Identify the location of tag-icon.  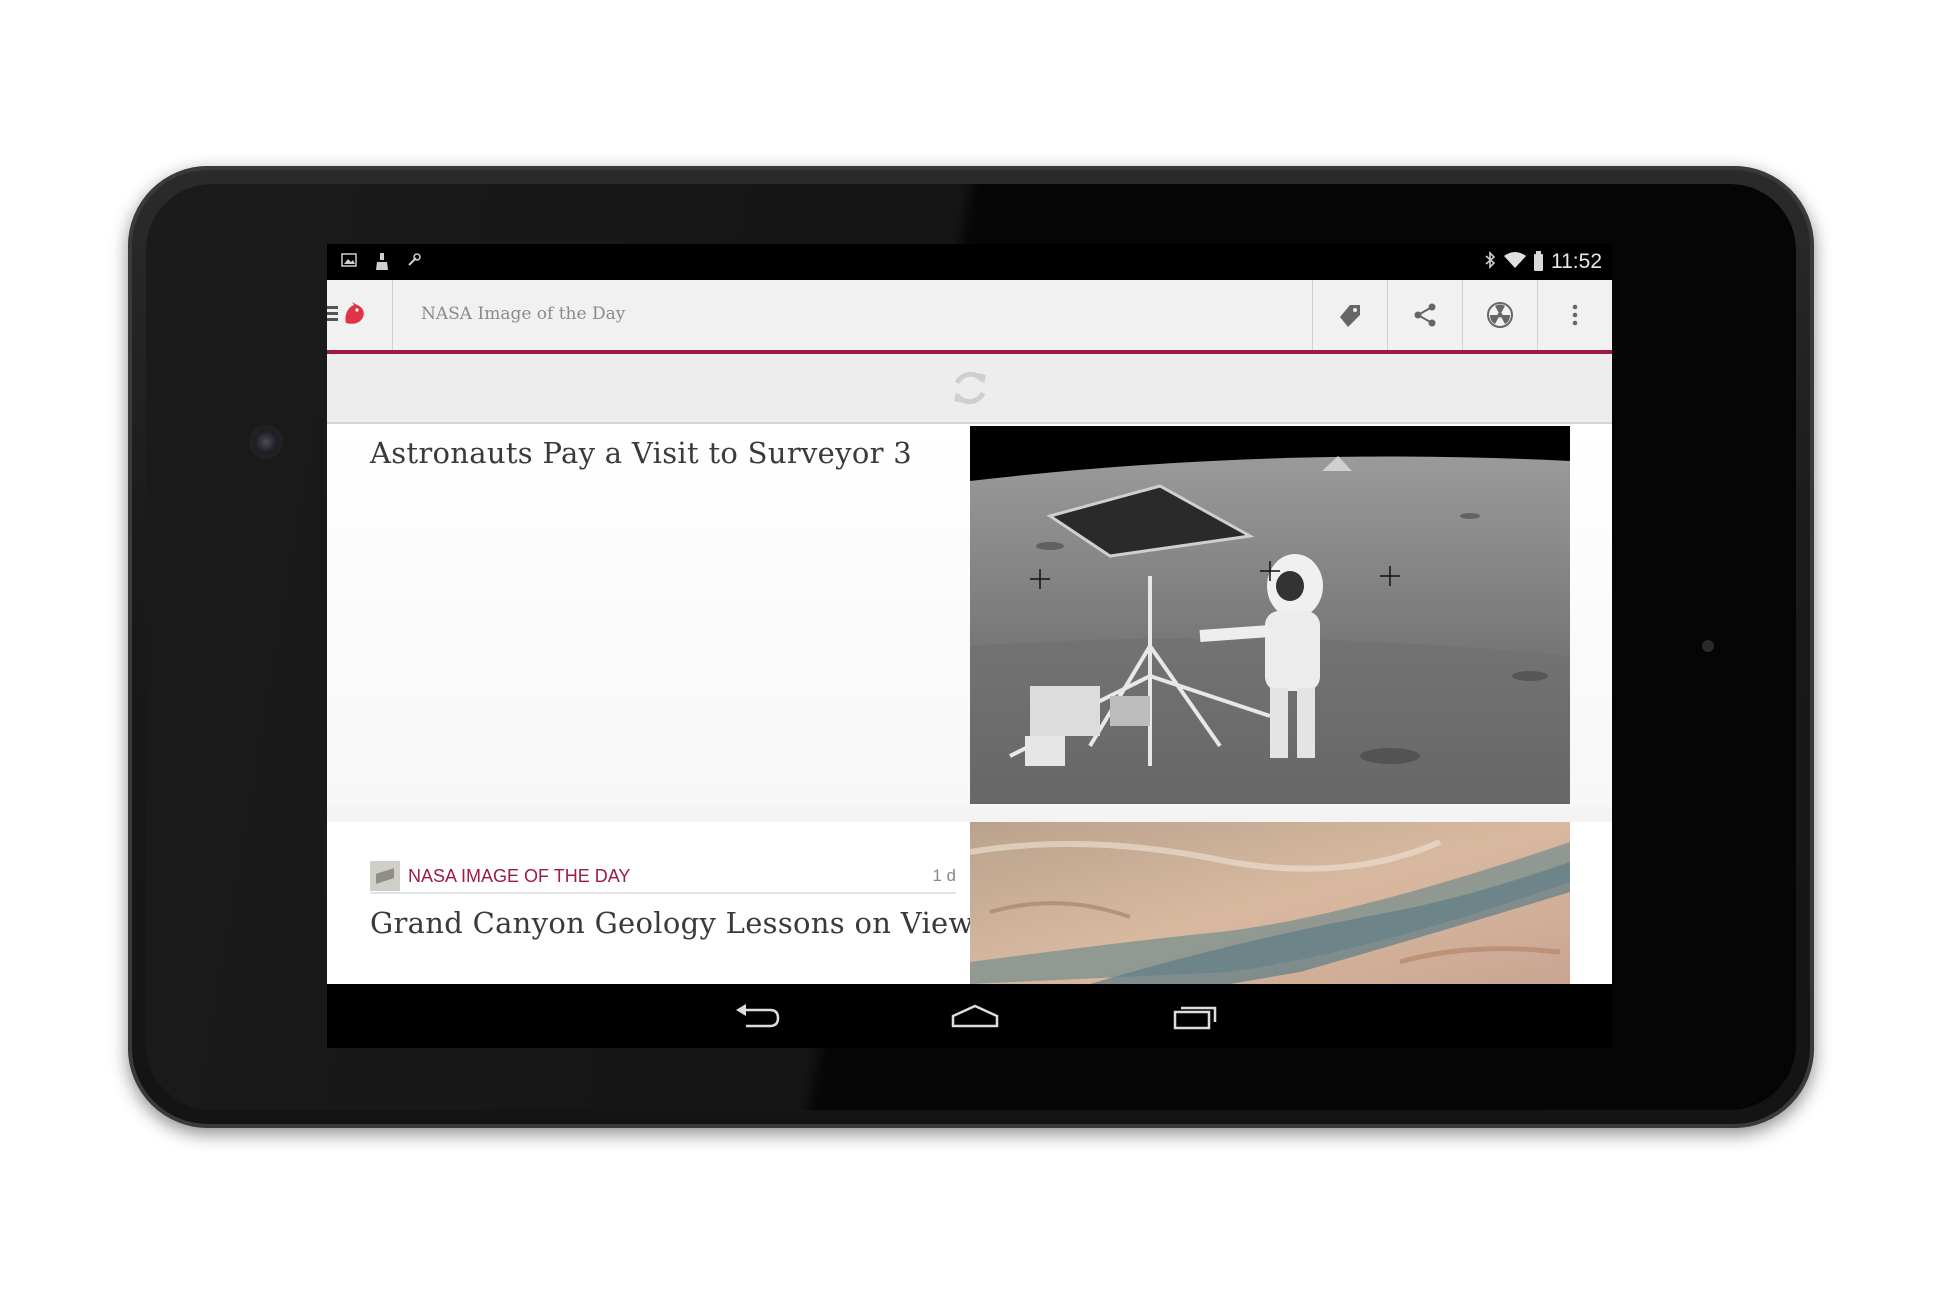
(1350, 316).